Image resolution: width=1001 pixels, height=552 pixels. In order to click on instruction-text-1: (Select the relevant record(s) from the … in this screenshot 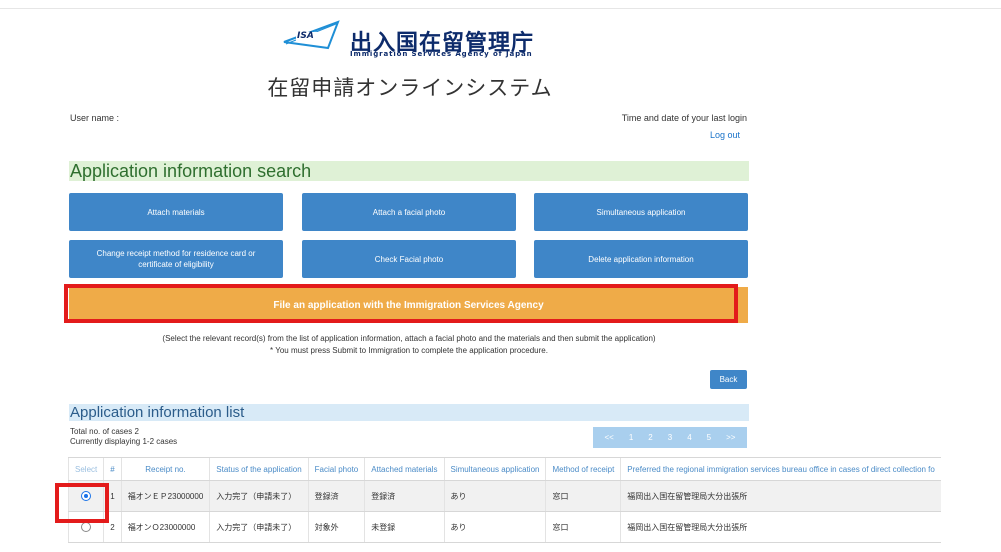, I will do `click(409, 338)`.